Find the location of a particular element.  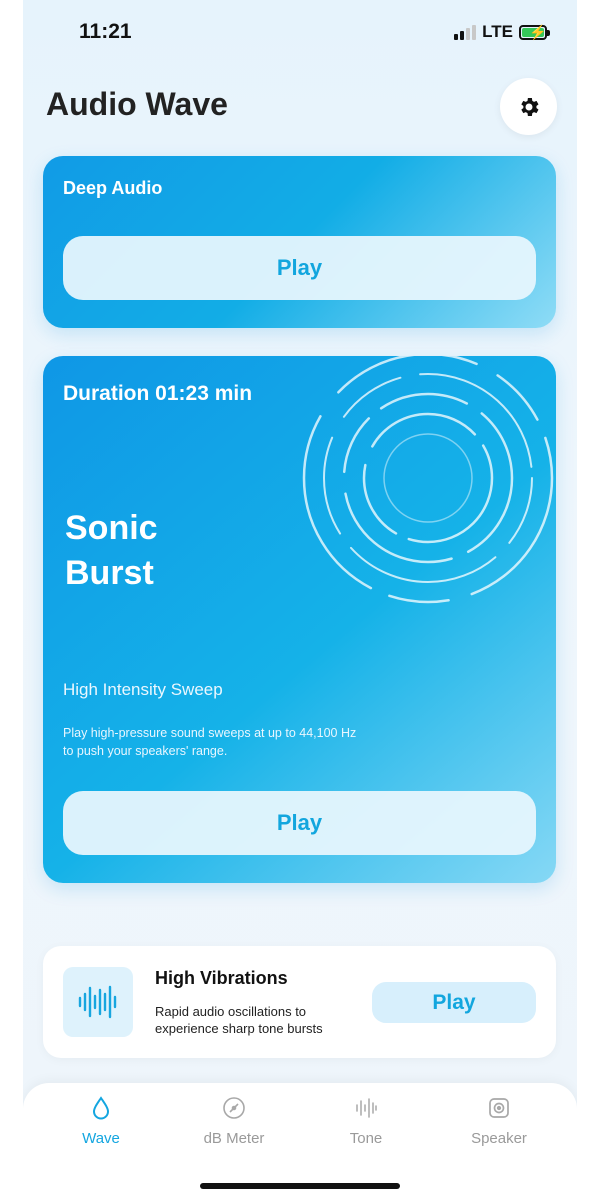

status-indicators: LTE ⚡ is located at coordinates (502, 32).